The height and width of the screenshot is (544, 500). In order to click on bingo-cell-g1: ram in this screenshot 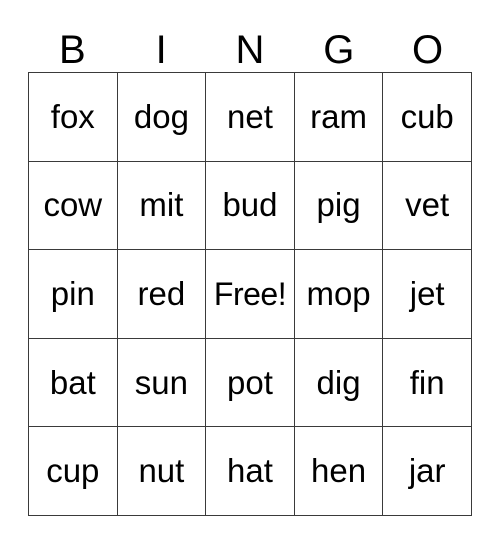, I will do `click(339, 117)`.